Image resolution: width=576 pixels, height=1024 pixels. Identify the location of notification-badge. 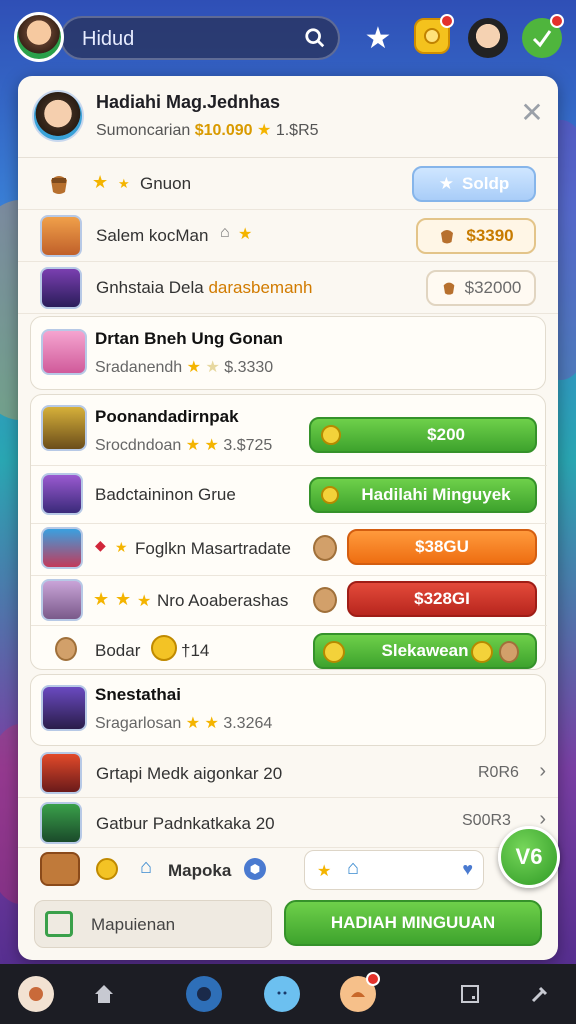
(373, 979).